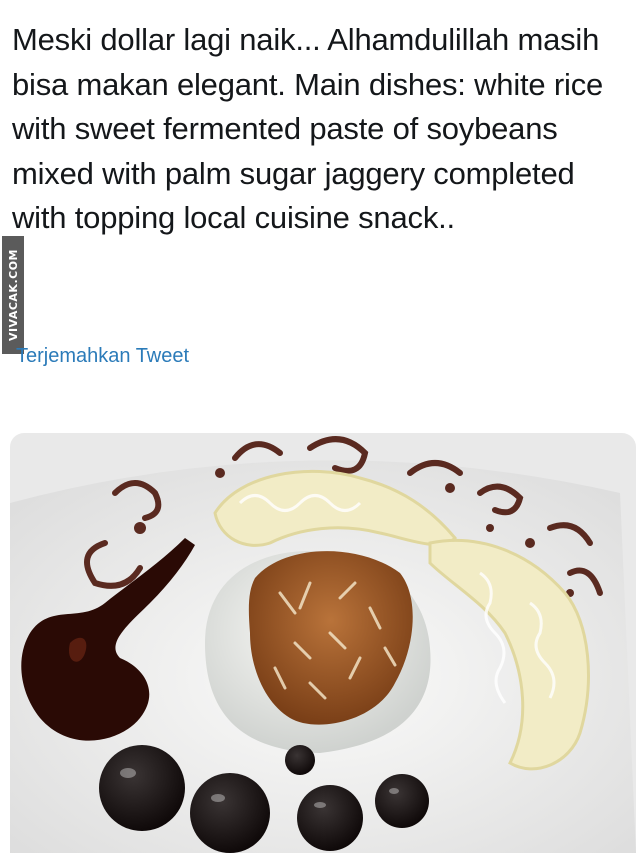 The width and height of the screenshot is (640, 853). Describe the element at coordinates (102, 356) in the screenshot. I see `translate-tweet-link: Terjemahkan Tweet` at that location.